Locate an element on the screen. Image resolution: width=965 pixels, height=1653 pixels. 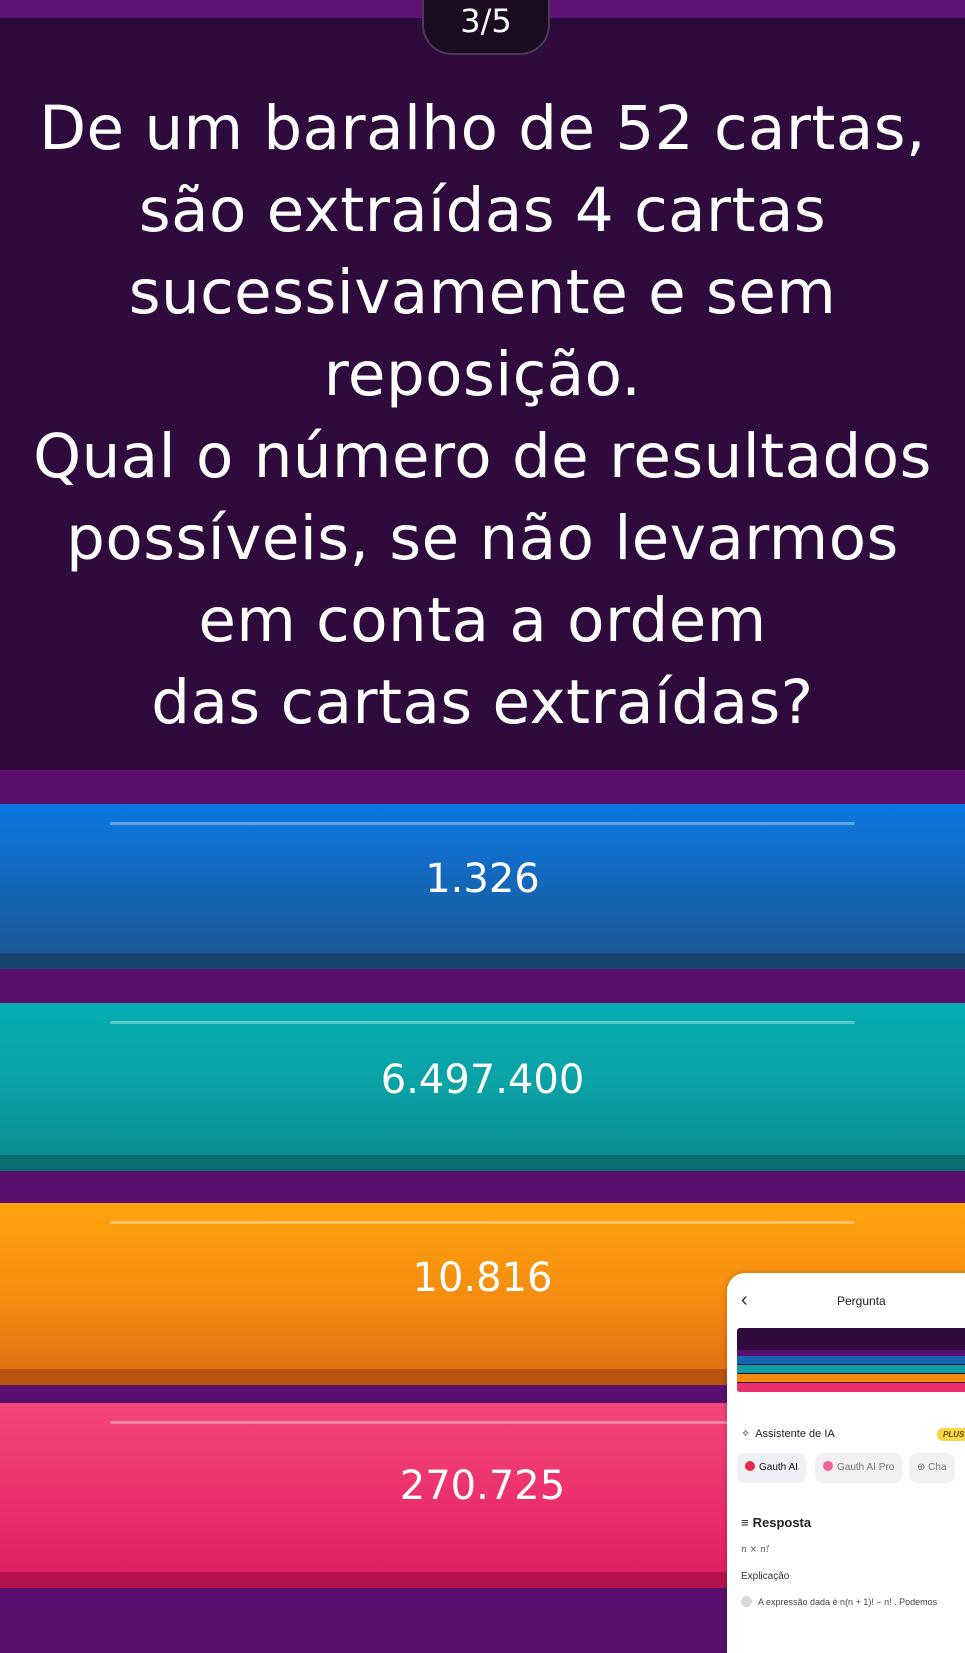
option-label: 6.497.400 is located at coordinates (482, 1080).